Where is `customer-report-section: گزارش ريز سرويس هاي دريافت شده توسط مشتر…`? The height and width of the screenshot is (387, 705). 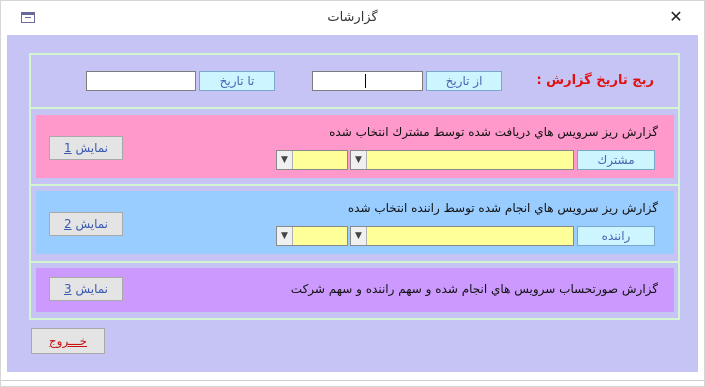
customer-report-section: گزارش ريز سرويس هاي دريافت شده توسط مشتر… is located at coordinates (355, 146).